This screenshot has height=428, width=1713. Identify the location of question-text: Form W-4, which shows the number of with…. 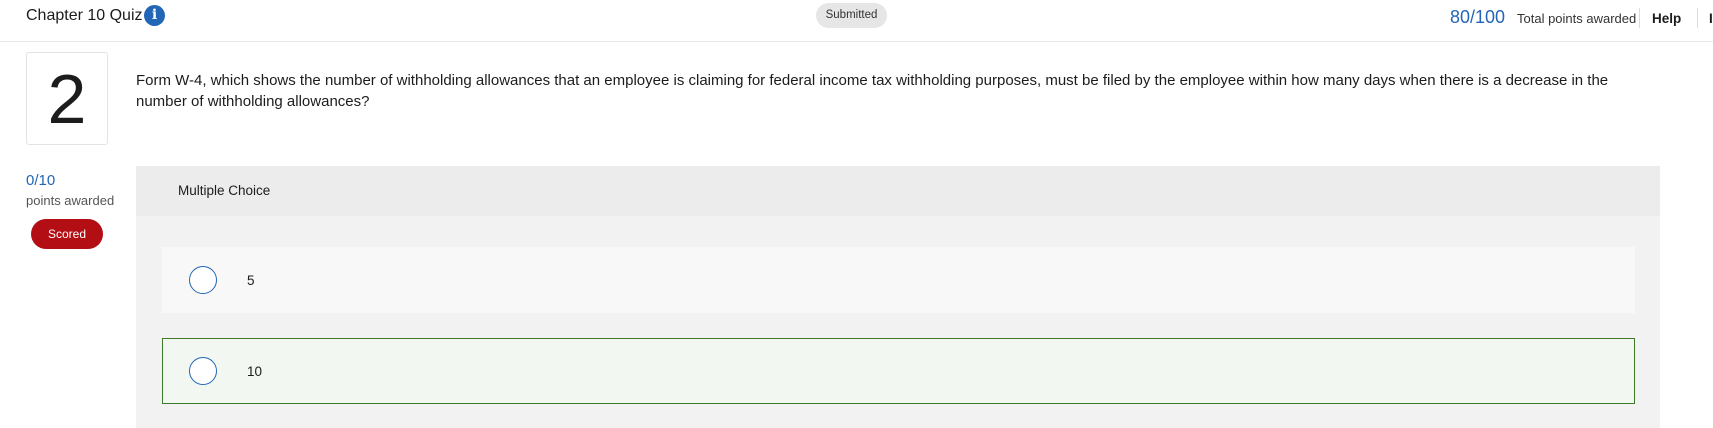
(872, 91).